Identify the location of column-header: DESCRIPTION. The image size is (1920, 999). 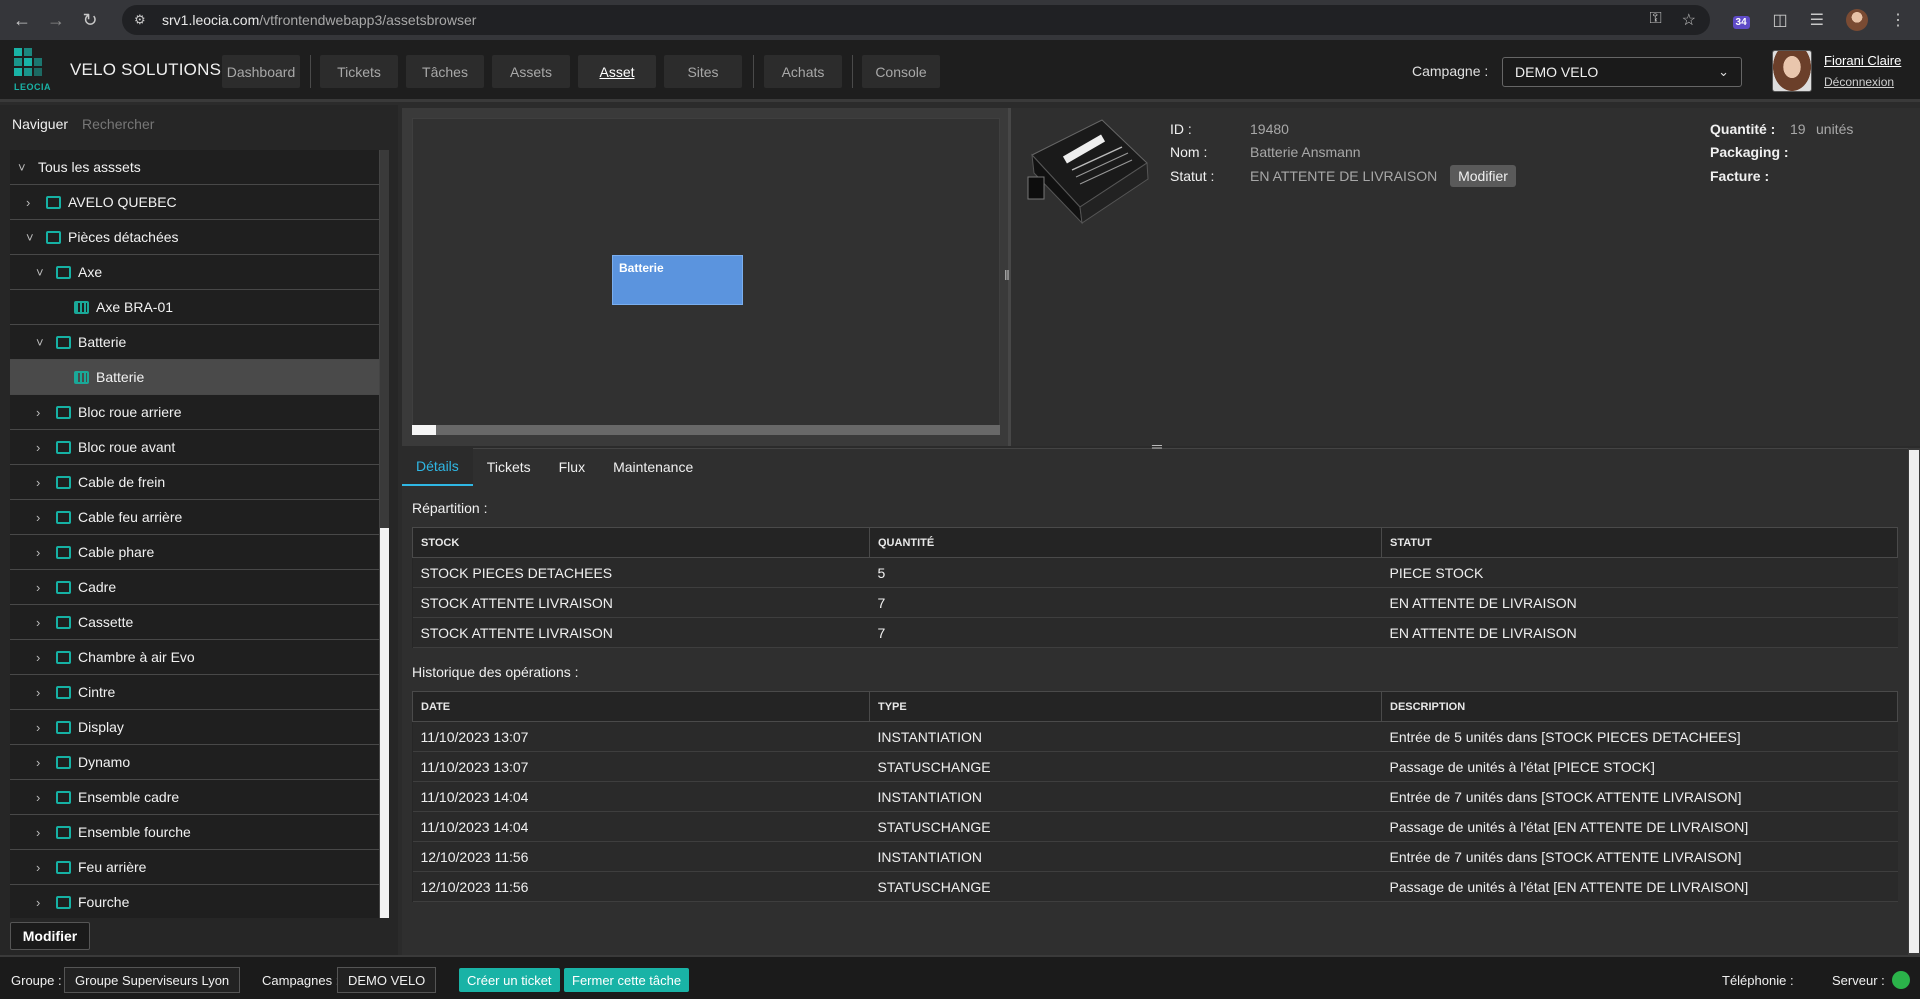
(1639, 706).